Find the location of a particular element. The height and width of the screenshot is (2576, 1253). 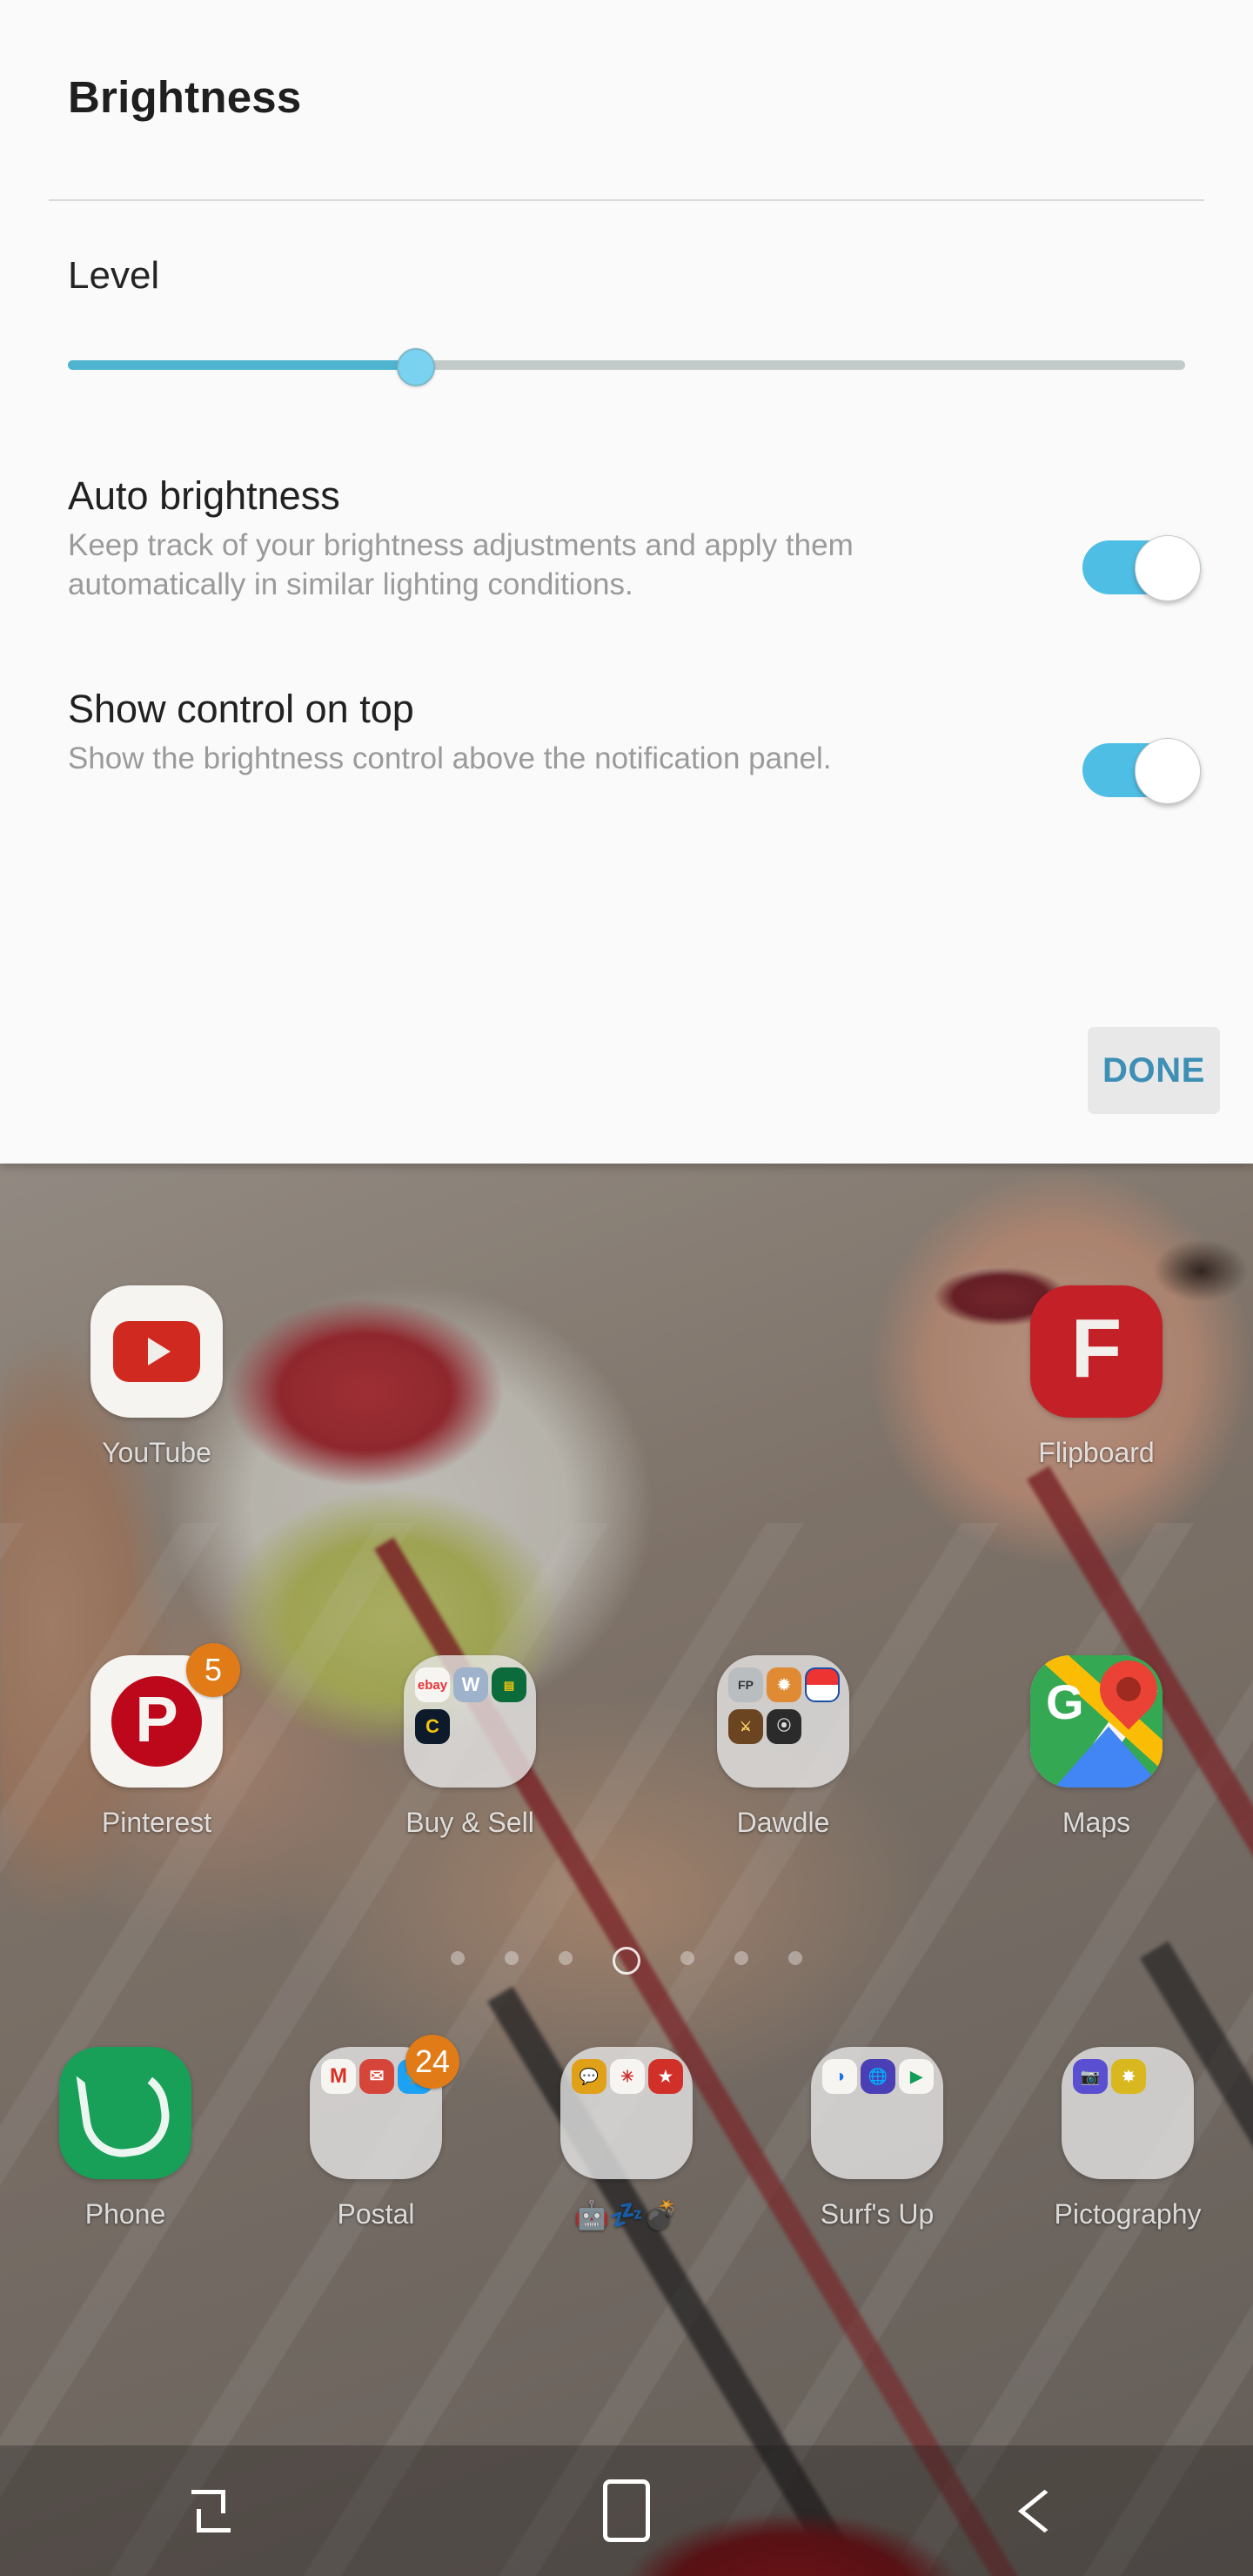

notification-badge: 5 is located at coordinates (213, 1670).